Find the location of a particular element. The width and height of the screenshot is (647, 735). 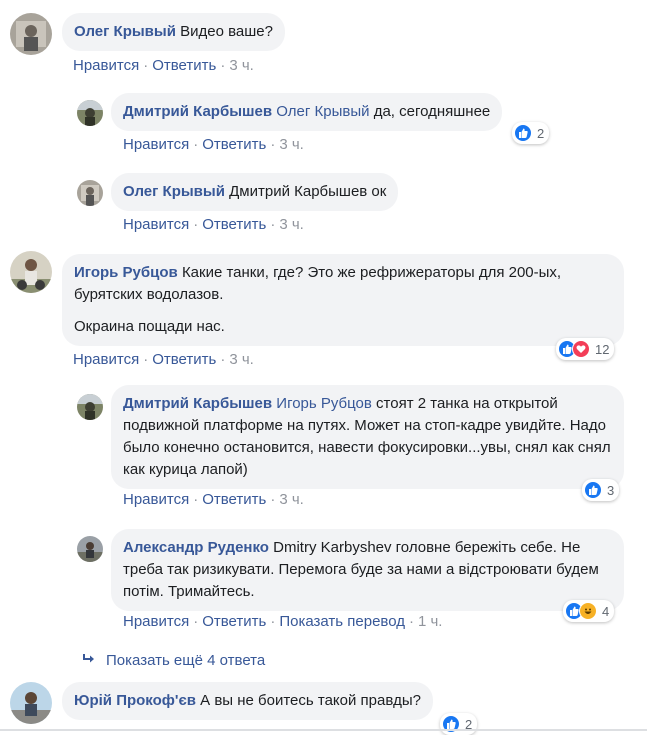

comment-author: Юрій Прокоф'єв is located at coordinates (135, 700).